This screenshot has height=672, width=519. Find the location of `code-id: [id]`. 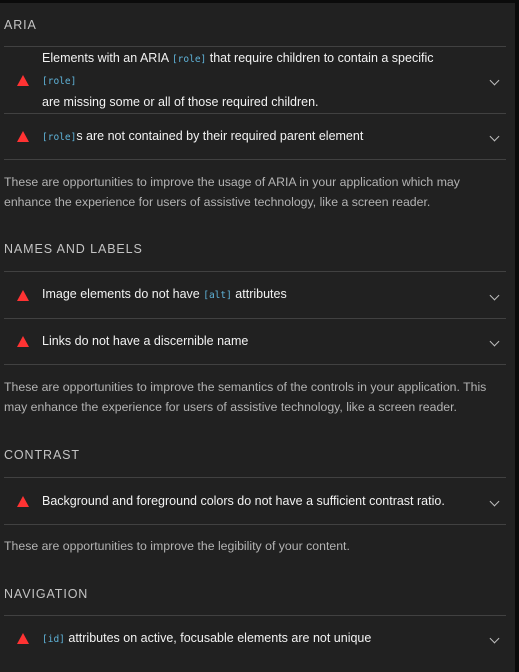

code-id: [id] is located at coordinates (53, 639).